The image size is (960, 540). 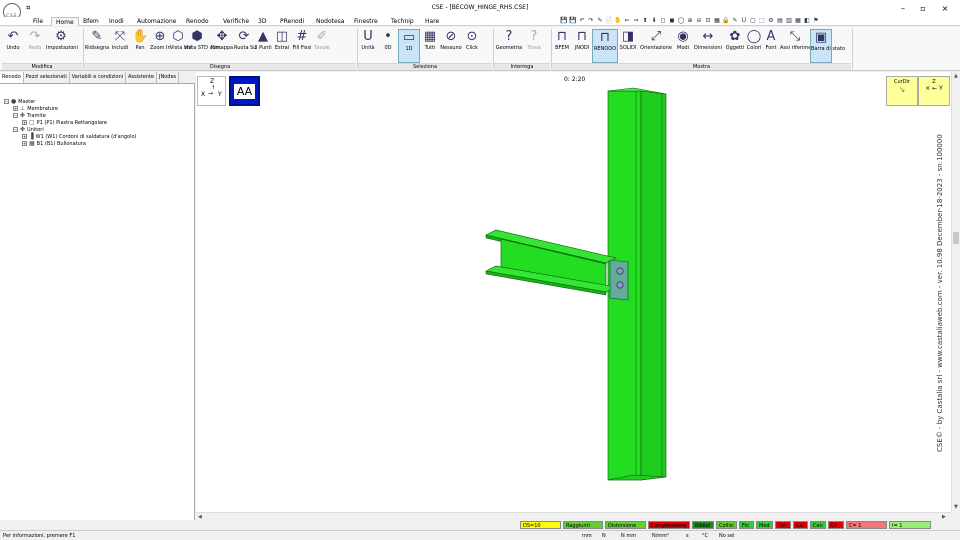 I want to click on panel-tab-pezzi-selezionati: Pezzi selezionati, so click(x=47, y=77).